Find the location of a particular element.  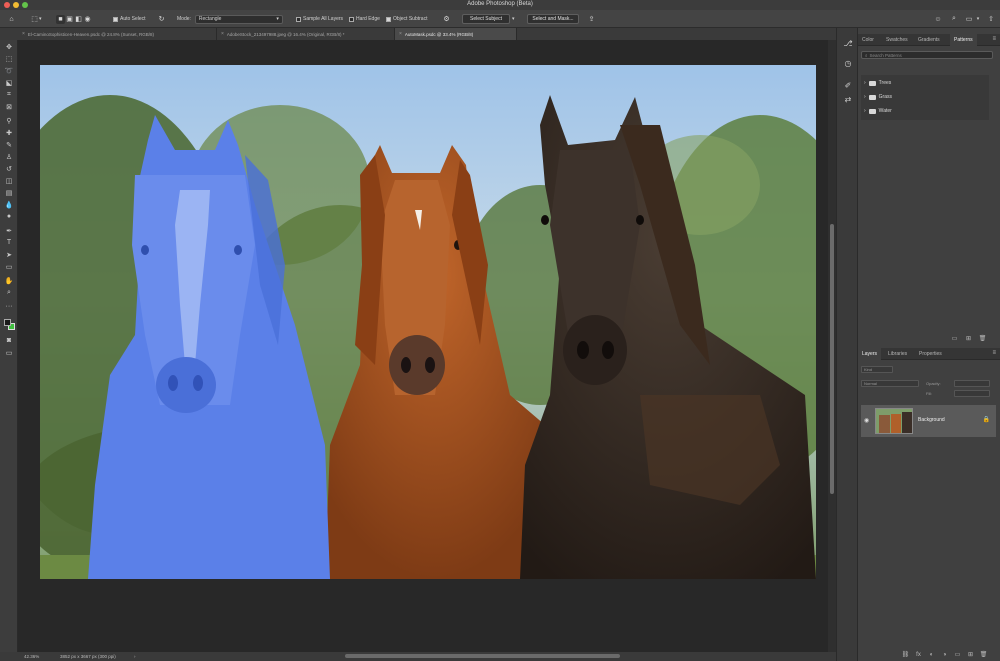

refresh-button: ↻ is located at coordinates (161, 19).